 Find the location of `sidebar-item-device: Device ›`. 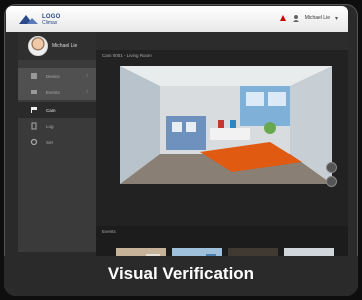

sidebar-item-device: Device › is located at coordinates (57, 76).